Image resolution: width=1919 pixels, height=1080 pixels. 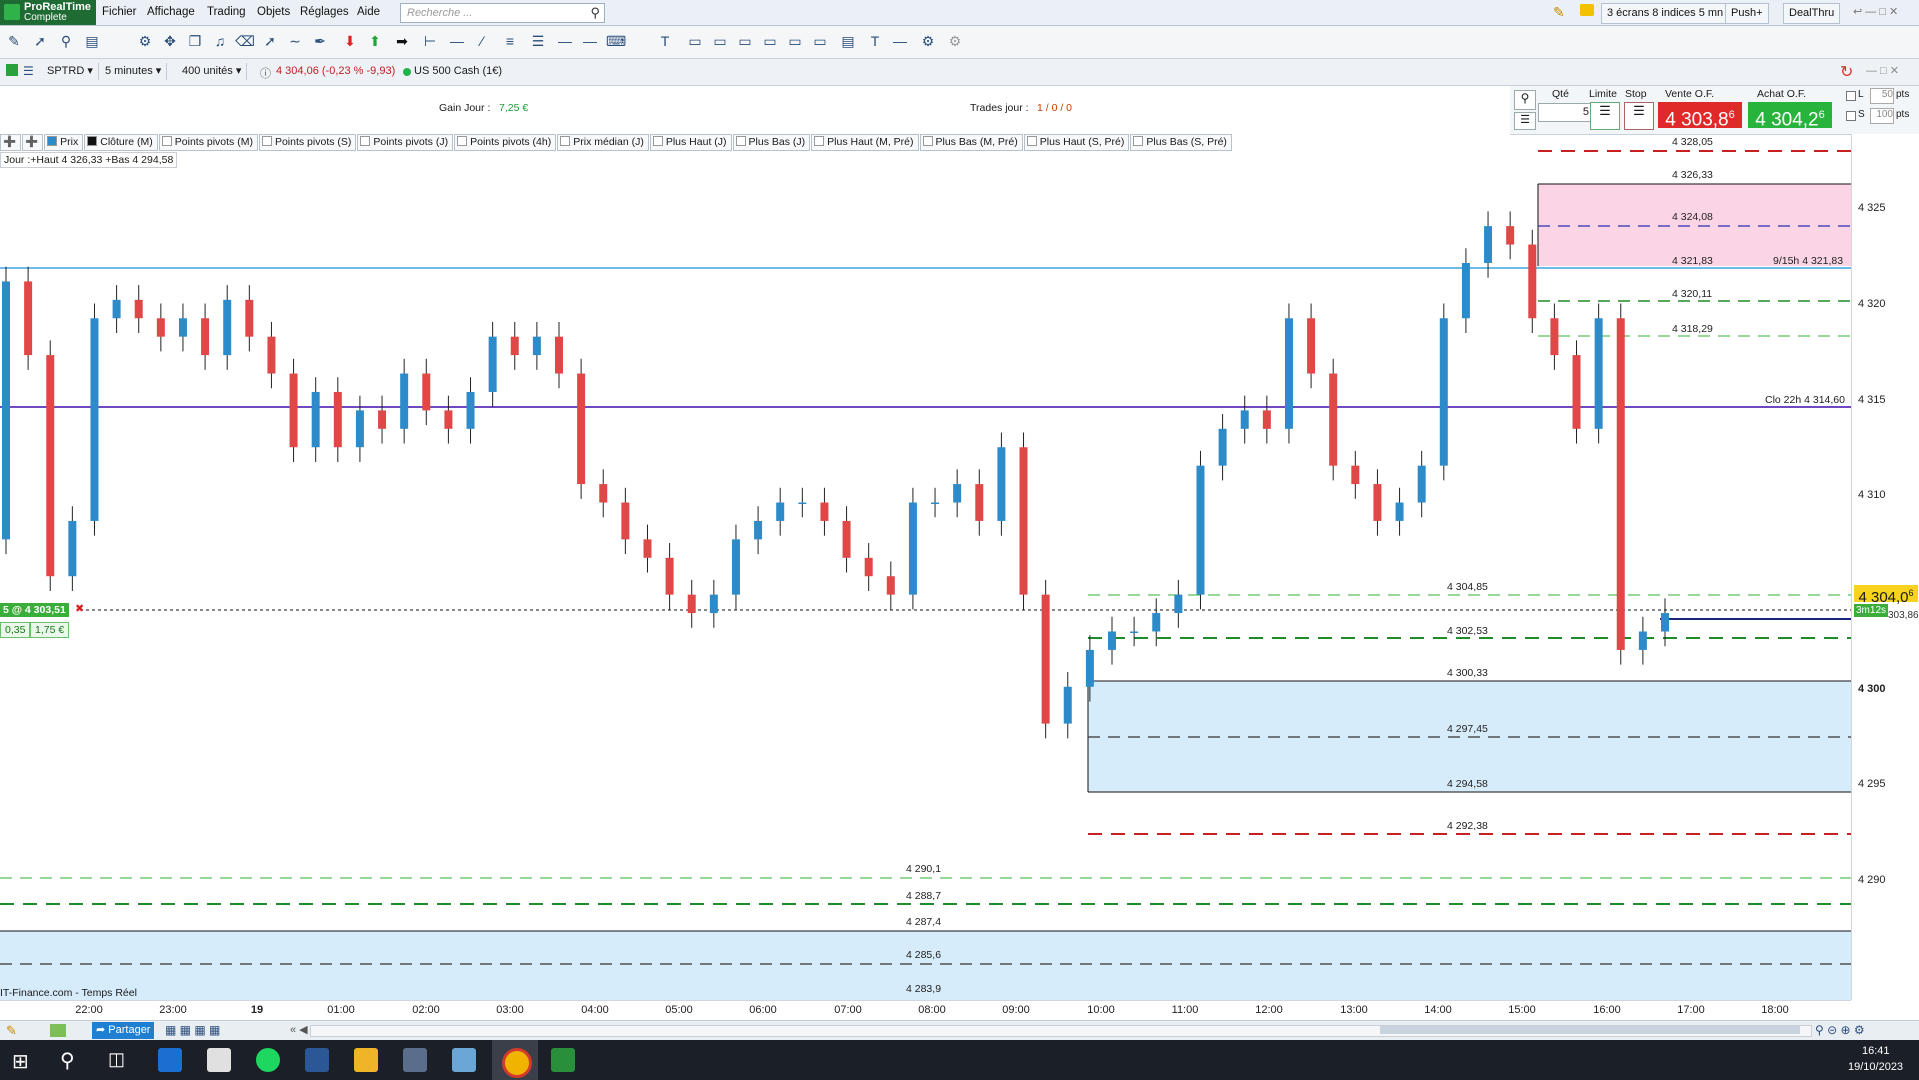 I want to click on chrome-icon, so click(x=517, y=1063).